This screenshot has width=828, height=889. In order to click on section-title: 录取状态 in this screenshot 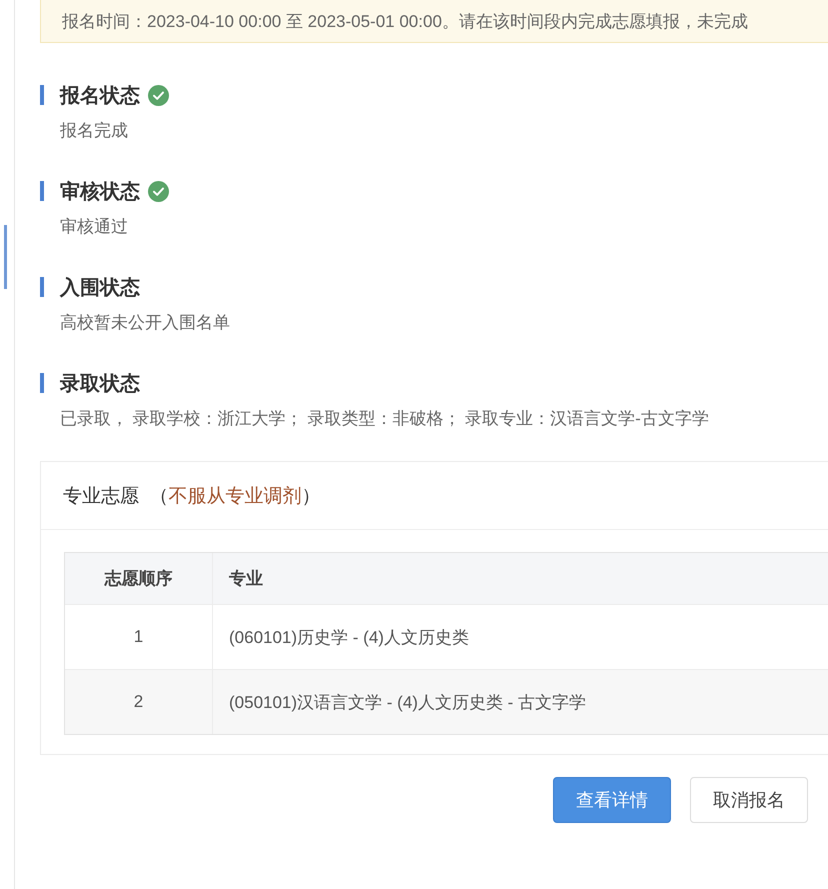, I will do `click(100, 384)`.